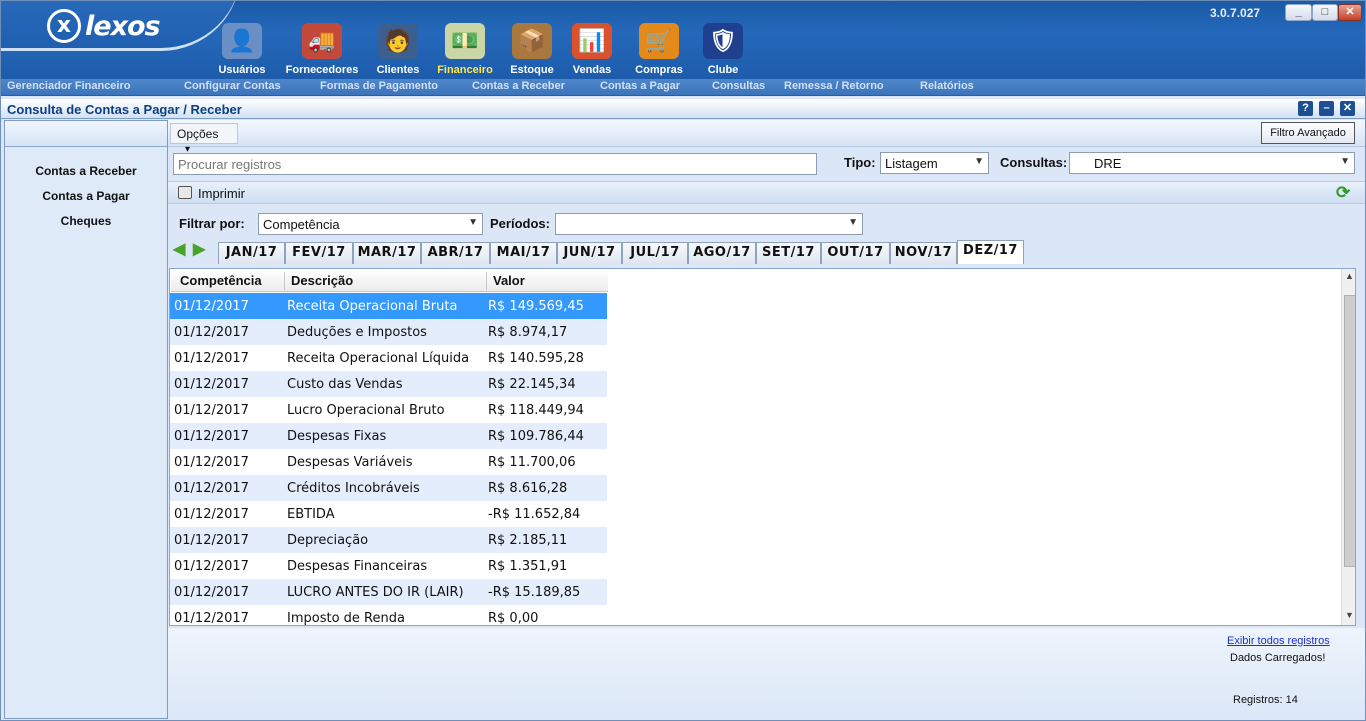  What do you see at coordinates (328, 540) in the screenshot?
I see `cell-descricao: Depreciação` at bounding box center [328, 540].